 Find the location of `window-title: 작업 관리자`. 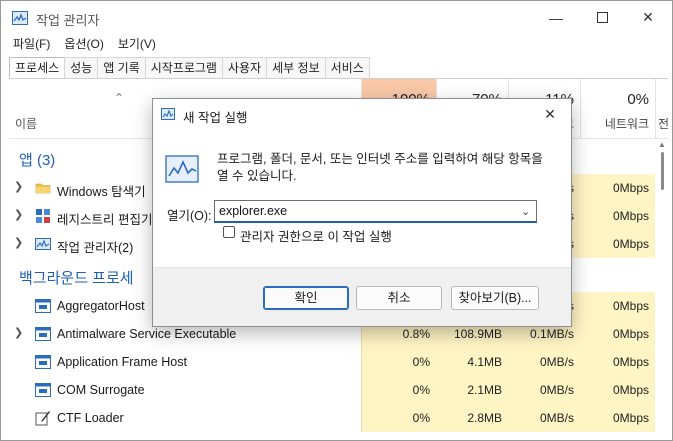

window-title: 작업 관리자 is located at coordinates (68, 20).